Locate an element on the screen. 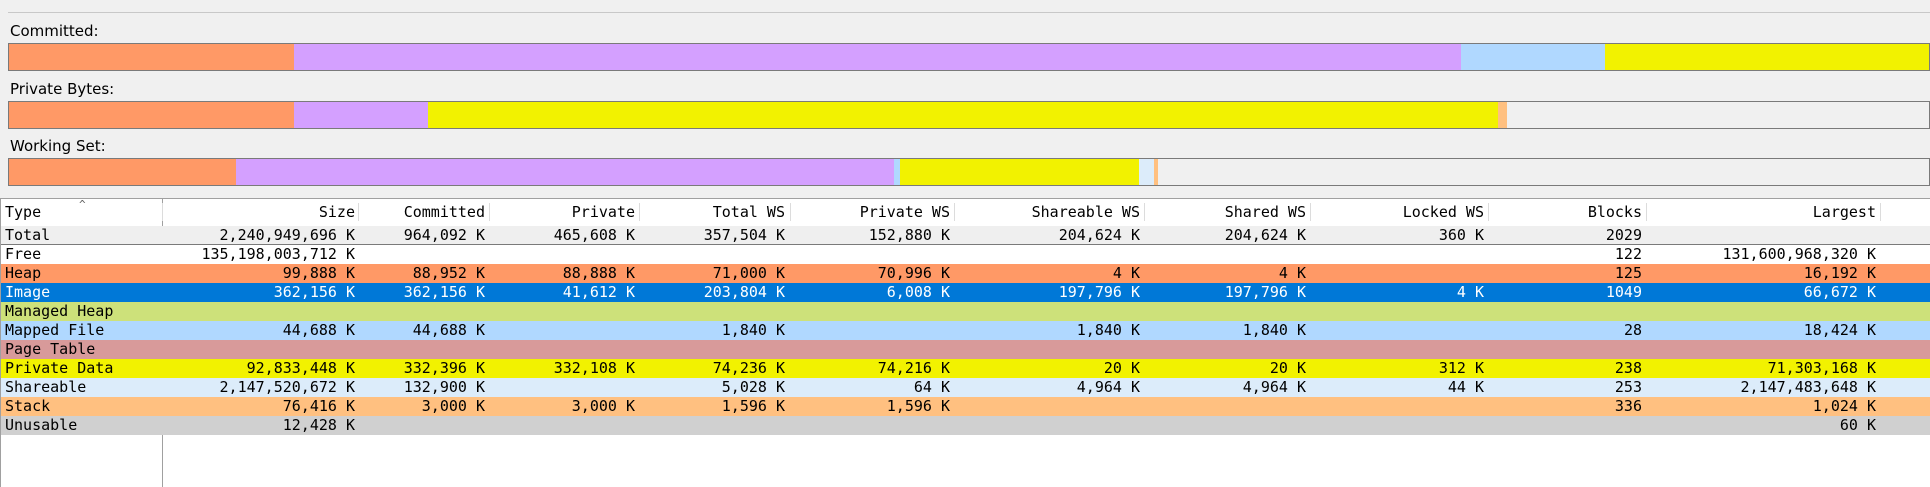 The height and width of the screenshot is (487, 1930). cell-shared-ws: 4,964 K is located at coordinates (1274, 387).